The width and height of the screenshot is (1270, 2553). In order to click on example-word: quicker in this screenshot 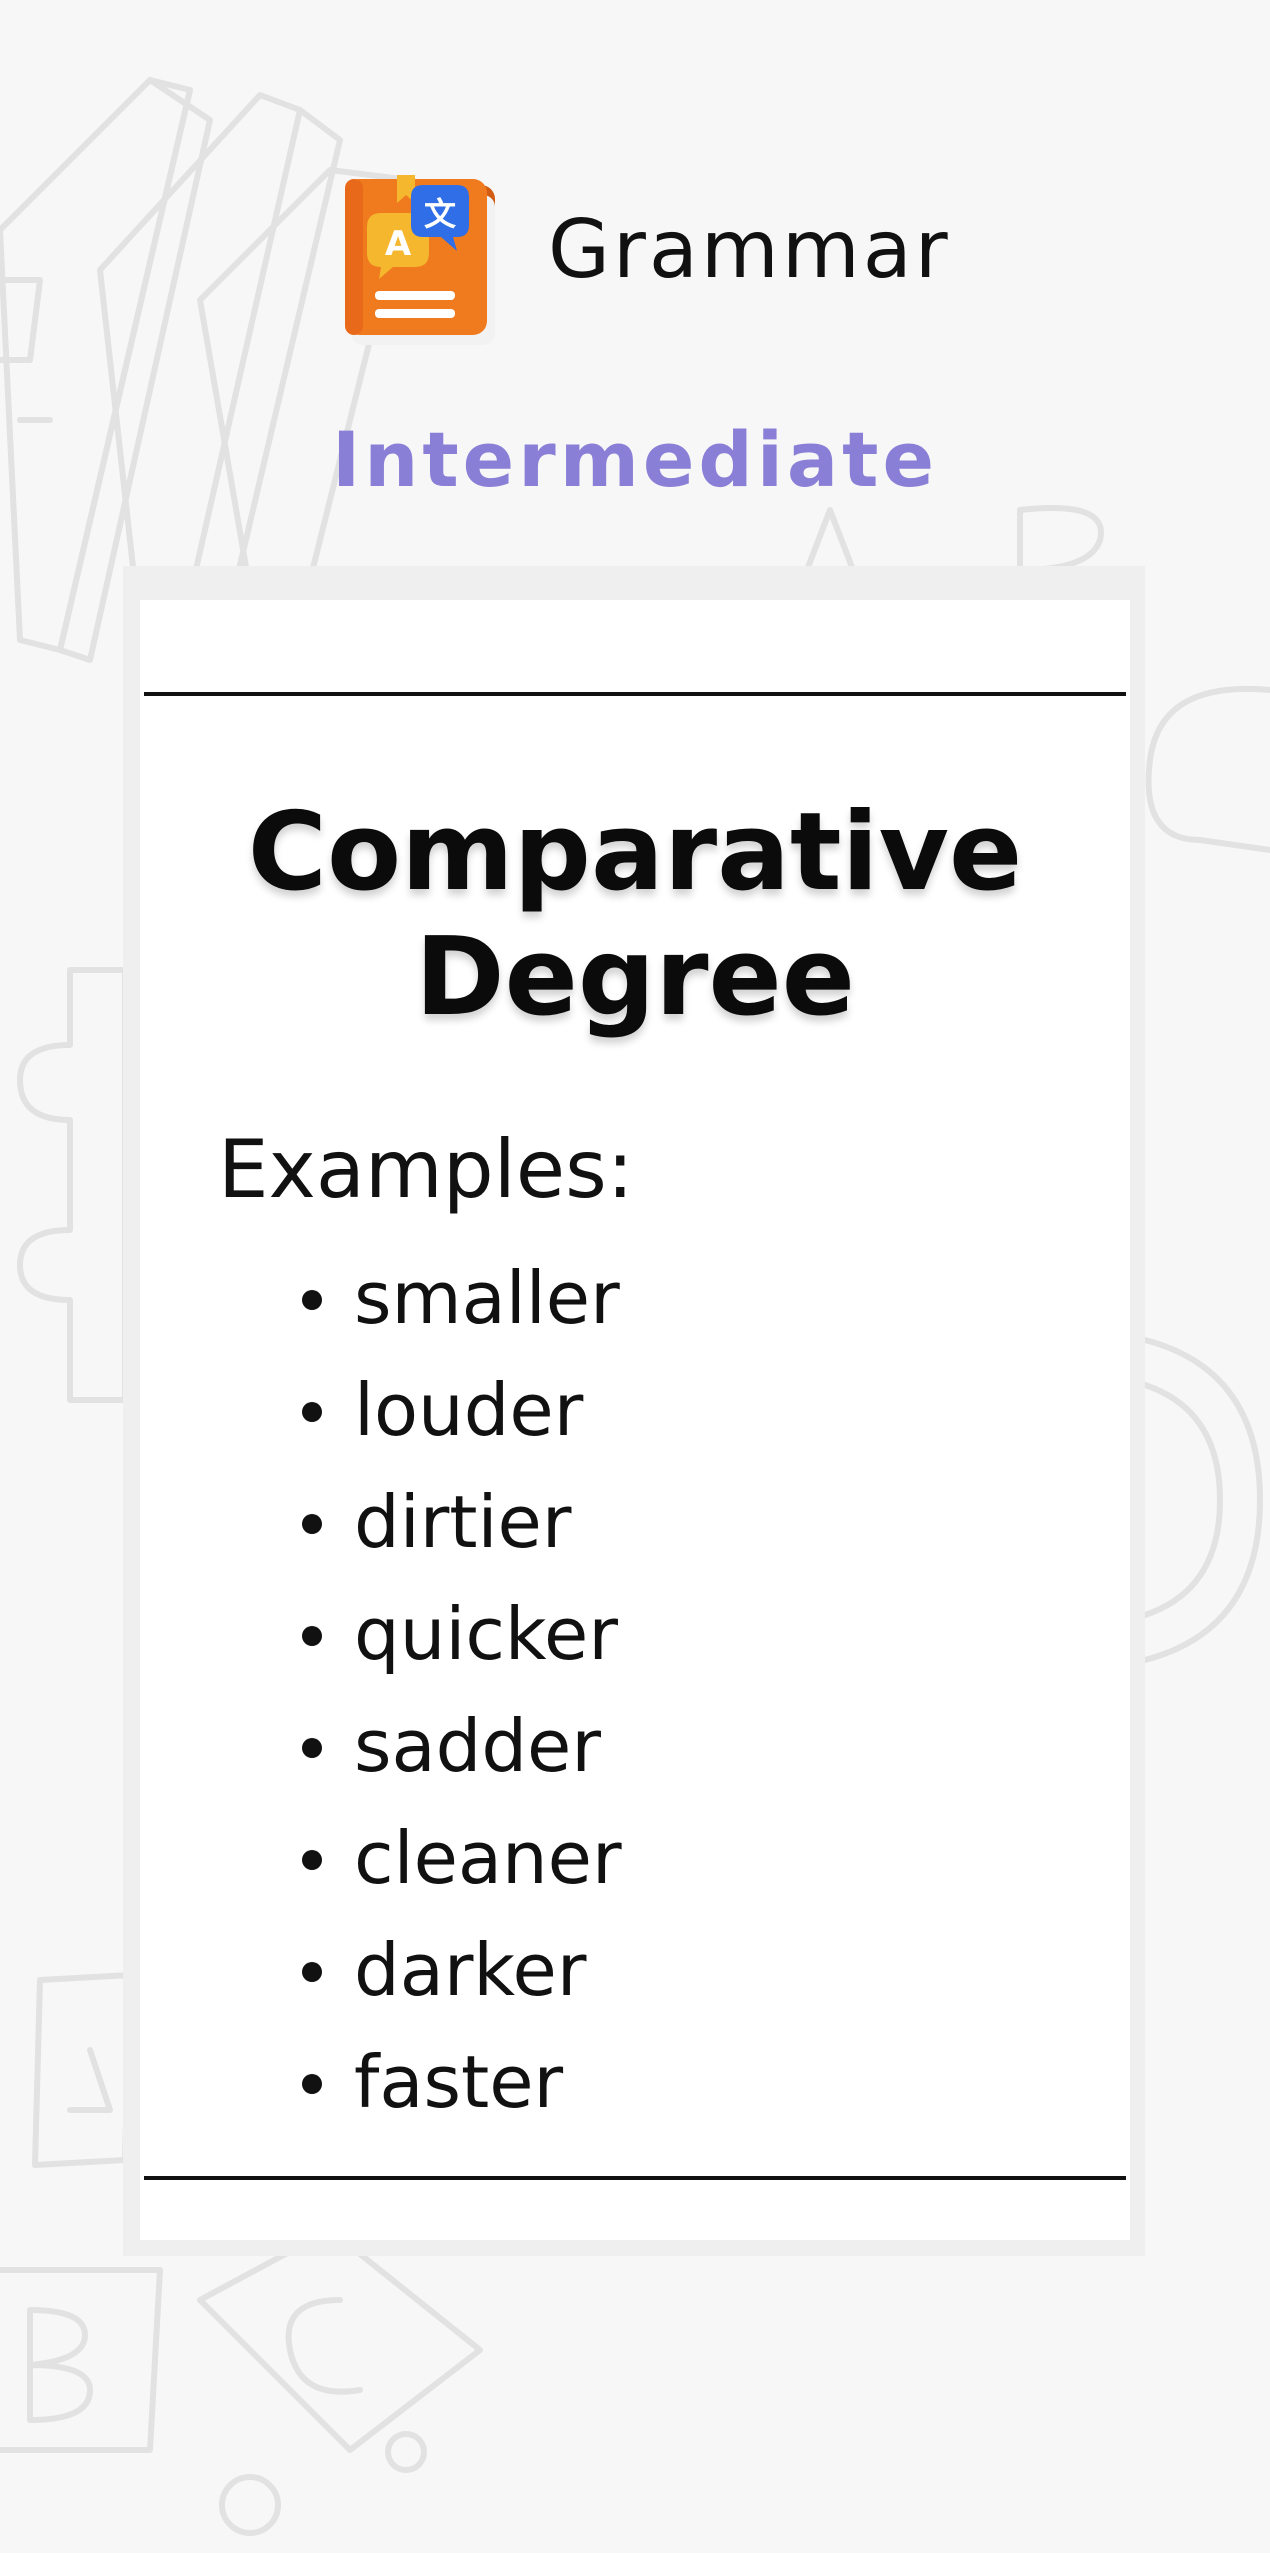, I will do `click(486, 1634)`.